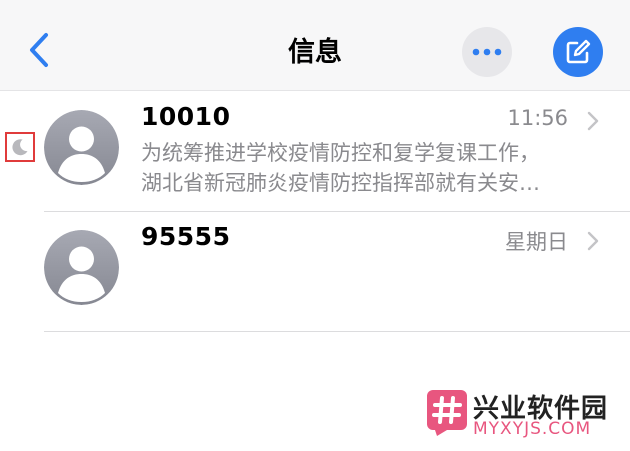 This screenshot has height=451, width=630. Describe the element at coordinates (537, 118) in the screenshot. I see `message-time: 11:56` at that location.